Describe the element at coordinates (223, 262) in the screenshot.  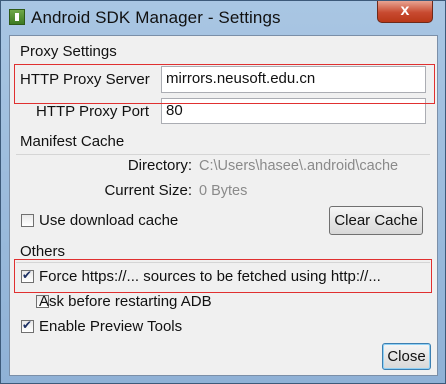
I see `others-group-divider` at that location.